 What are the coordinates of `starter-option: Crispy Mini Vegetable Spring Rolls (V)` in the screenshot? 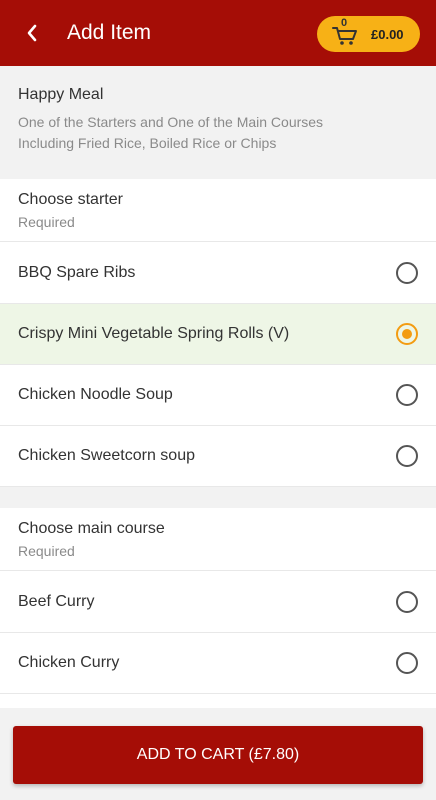 It's located at (218, 334).